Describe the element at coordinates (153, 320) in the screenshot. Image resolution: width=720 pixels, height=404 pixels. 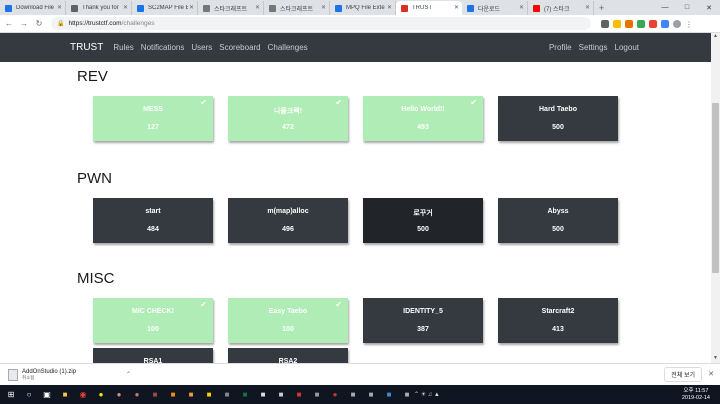
I see `challenge-card: MIC CHECK! 100 ✔` at that location.